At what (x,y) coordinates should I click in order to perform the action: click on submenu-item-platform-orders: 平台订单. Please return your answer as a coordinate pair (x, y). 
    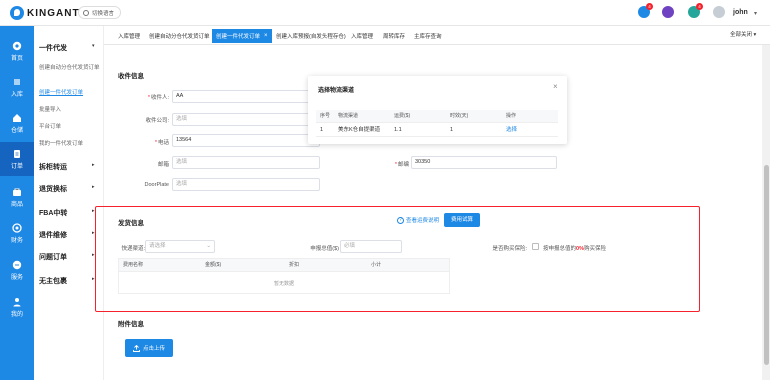
    Looking at the image, I should click on (70, 127).